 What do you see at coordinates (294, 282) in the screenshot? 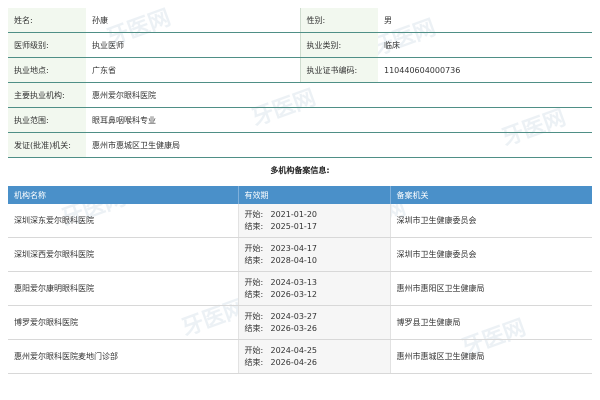
I see `start-date: 2024-03-13` at bounding box center [294, 282].